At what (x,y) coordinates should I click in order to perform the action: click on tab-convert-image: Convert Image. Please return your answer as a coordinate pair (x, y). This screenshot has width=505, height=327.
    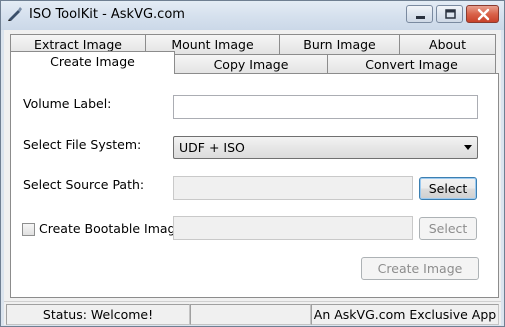
    Looking at the image, I should click on (411, 64).